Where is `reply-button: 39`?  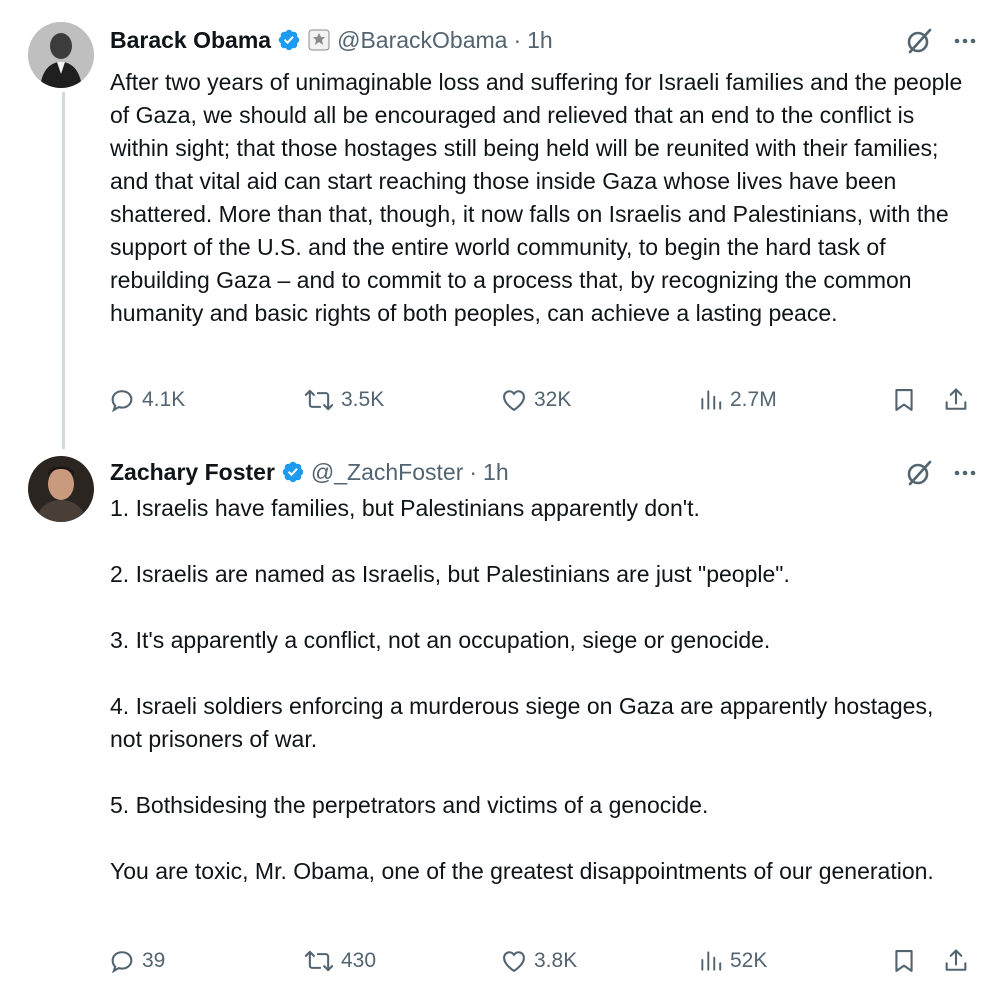
reply-button: 39 is located at coordinates (136, 961).